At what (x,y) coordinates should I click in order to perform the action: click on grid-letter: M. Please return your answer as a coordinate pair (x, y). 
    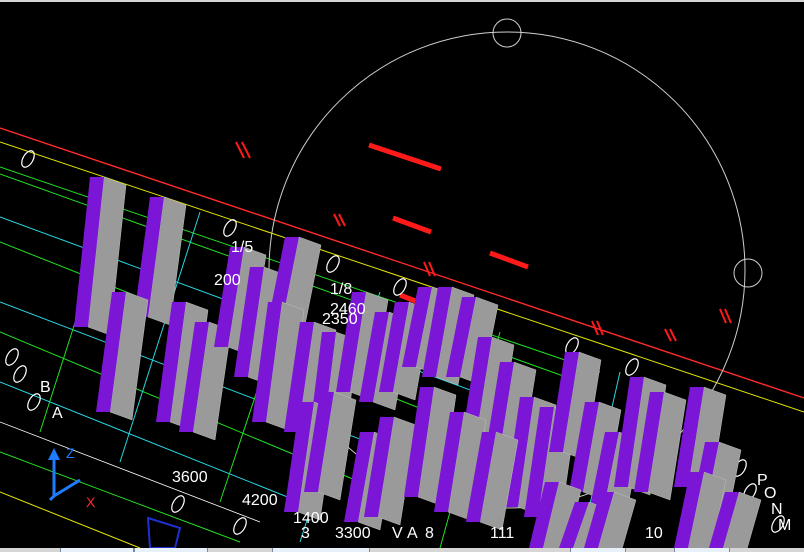
    Looking at the image, I should click on (784, 525).